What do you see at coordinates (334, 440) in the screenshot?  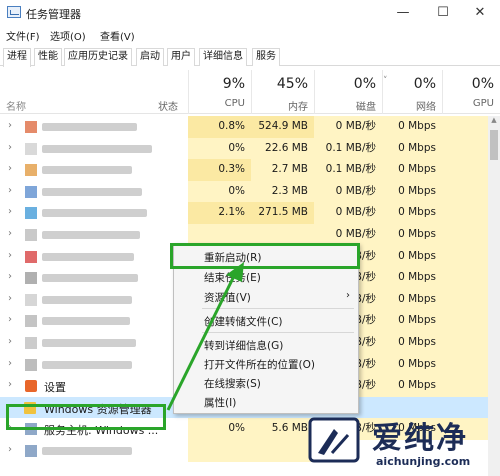 I see `watermark-logo-icon` at bounding box center [334, 440].